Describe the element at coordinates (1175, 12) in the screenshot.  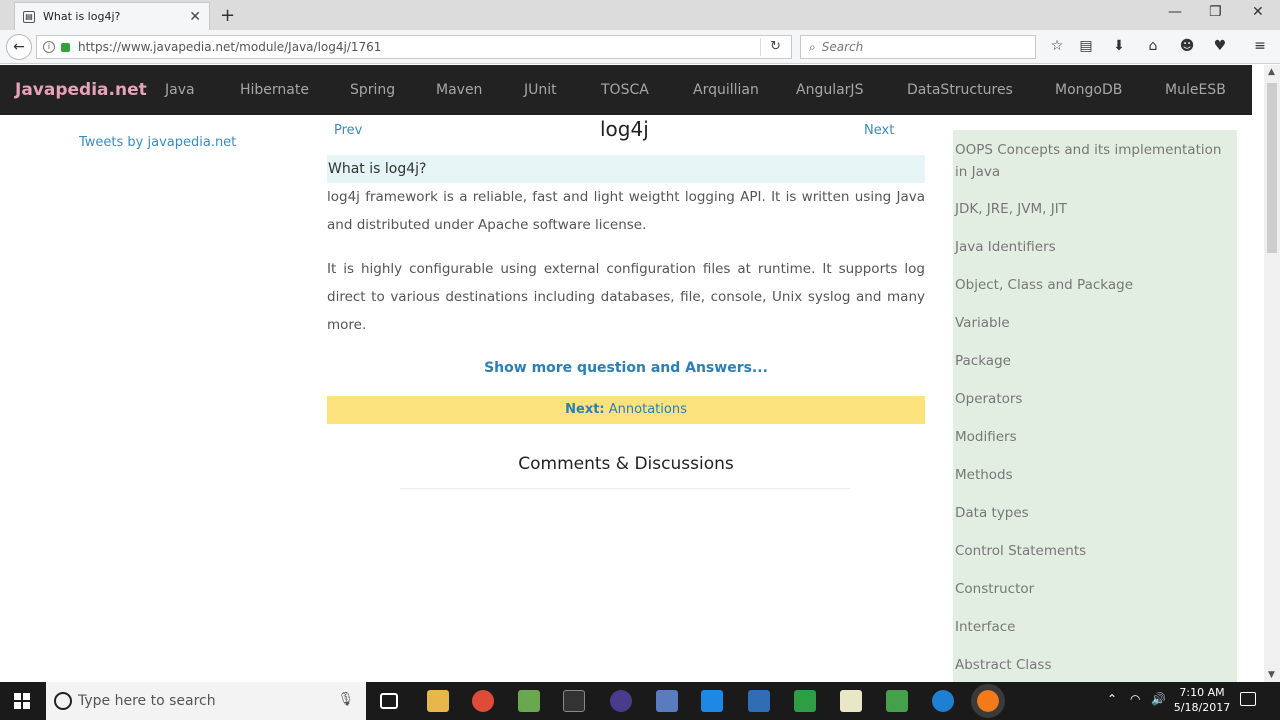
I see `minimize-icon: —` at that location.